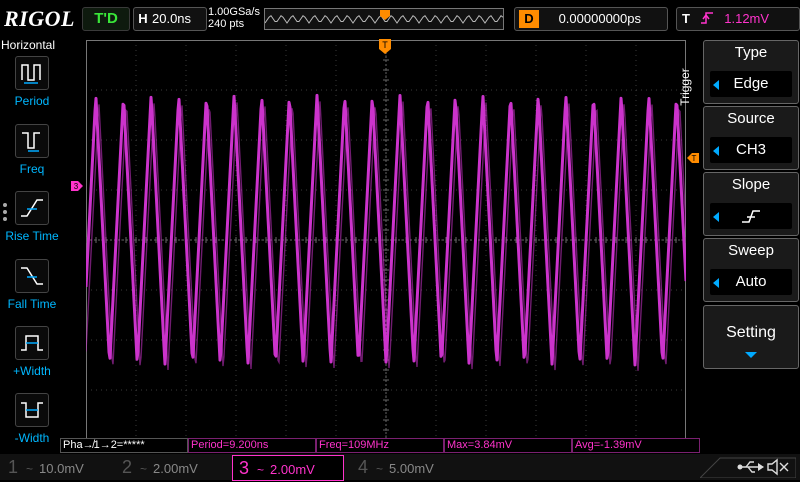  I want to click on menu-source-title: Source, so click(751, 118).